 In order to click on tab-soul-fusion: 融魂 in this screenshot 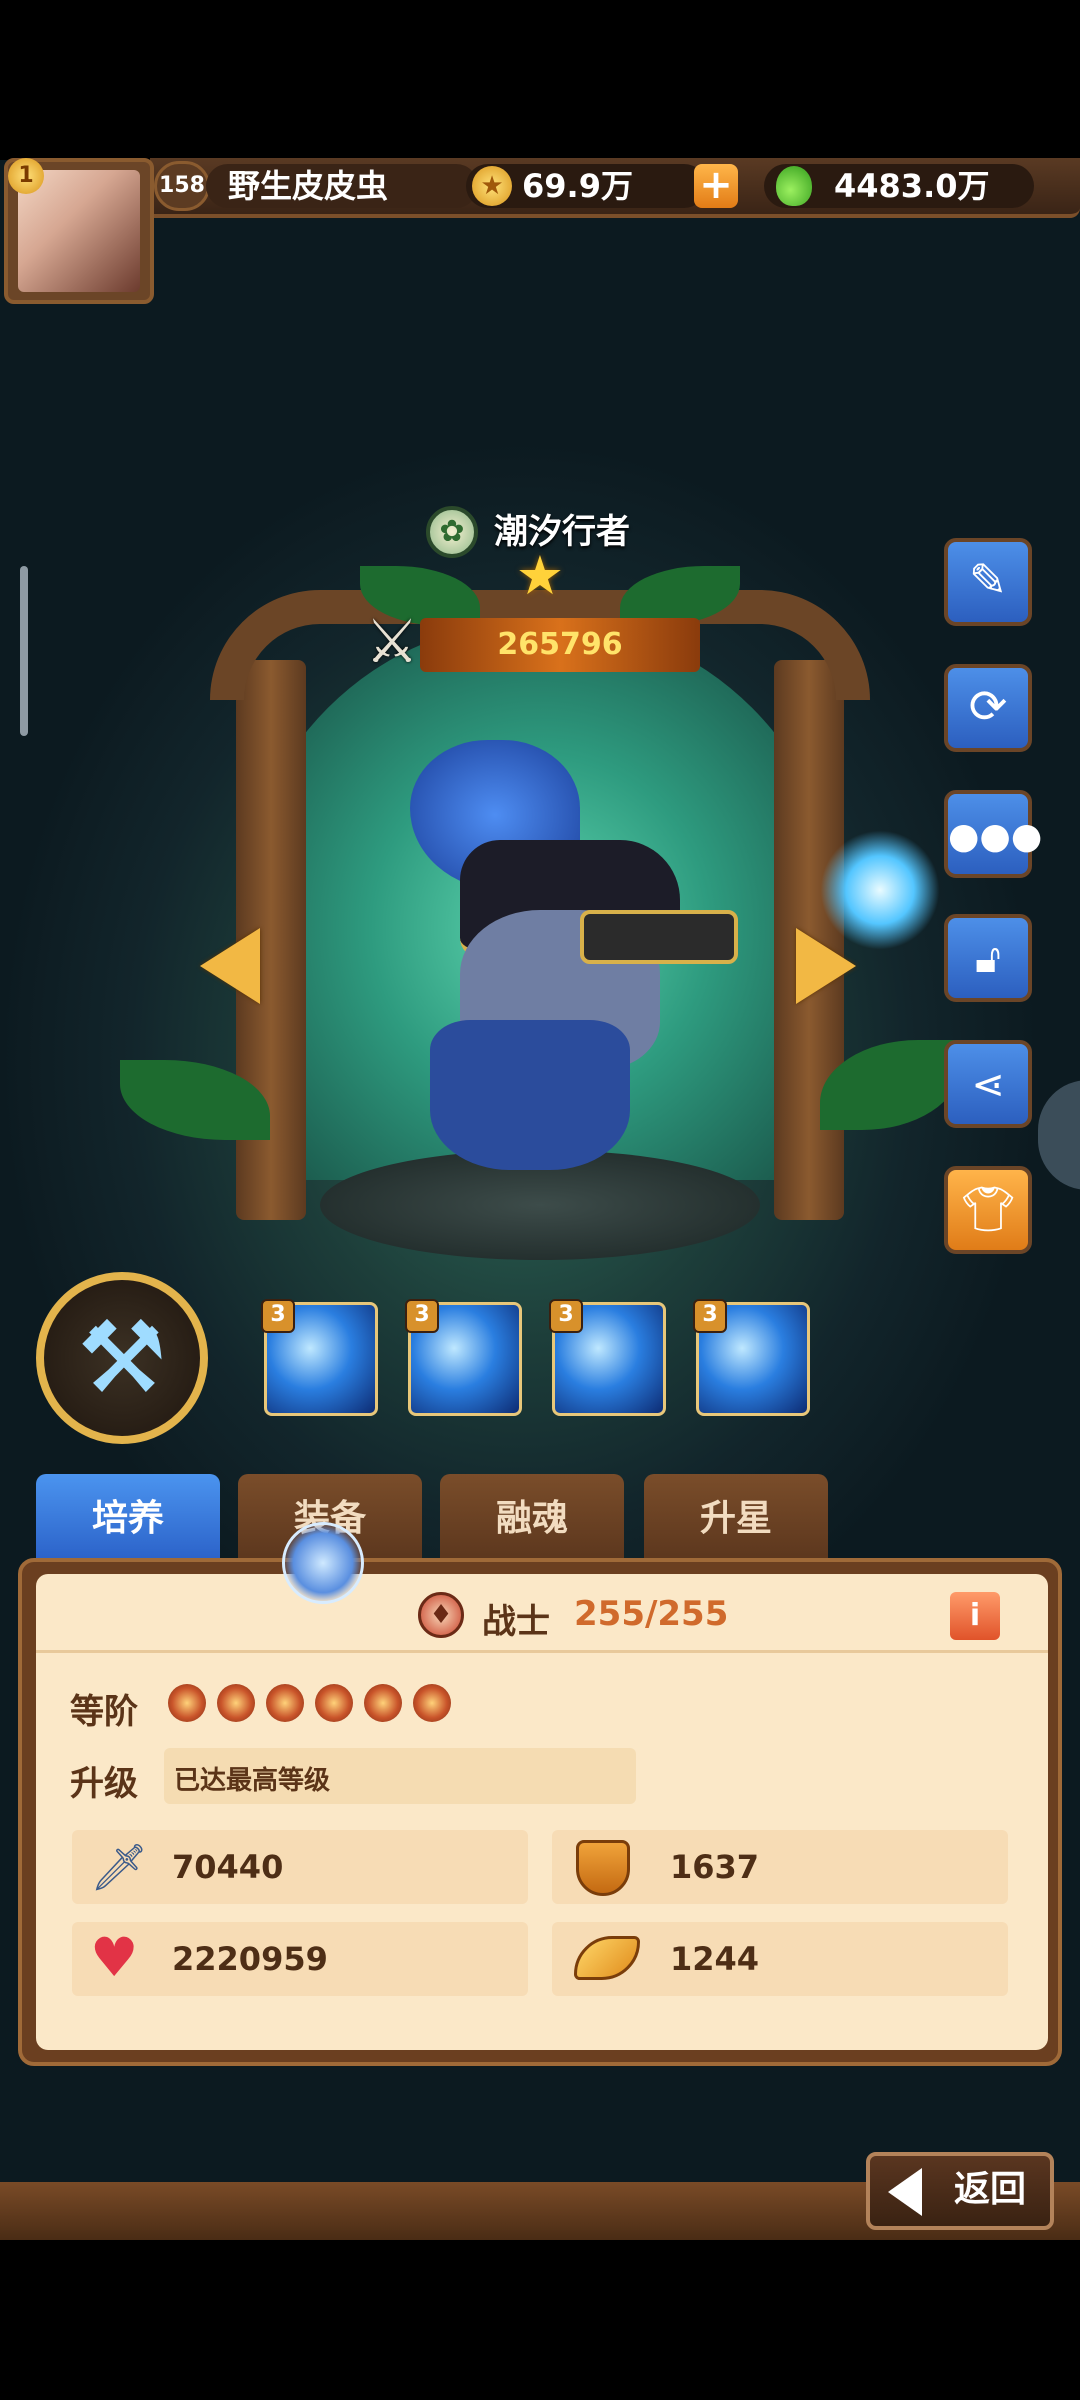, I will do `click(532, 1519)`.